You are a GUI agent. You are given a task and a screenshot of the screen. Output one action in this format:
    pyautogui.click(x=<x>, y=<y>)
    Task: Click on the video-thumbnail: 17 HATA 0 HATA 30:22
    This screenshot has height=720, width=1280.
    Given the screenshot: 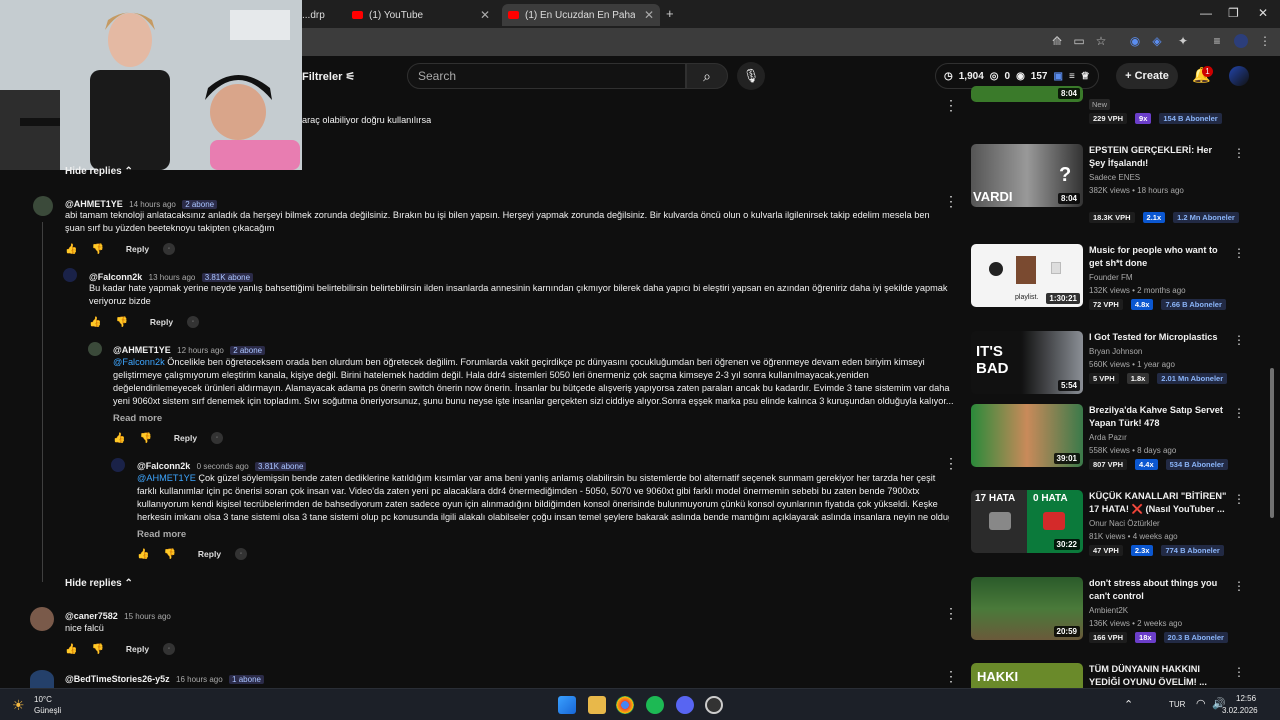 What is the action you would take?
    pyautogui.click(x=1027, y=521)
    